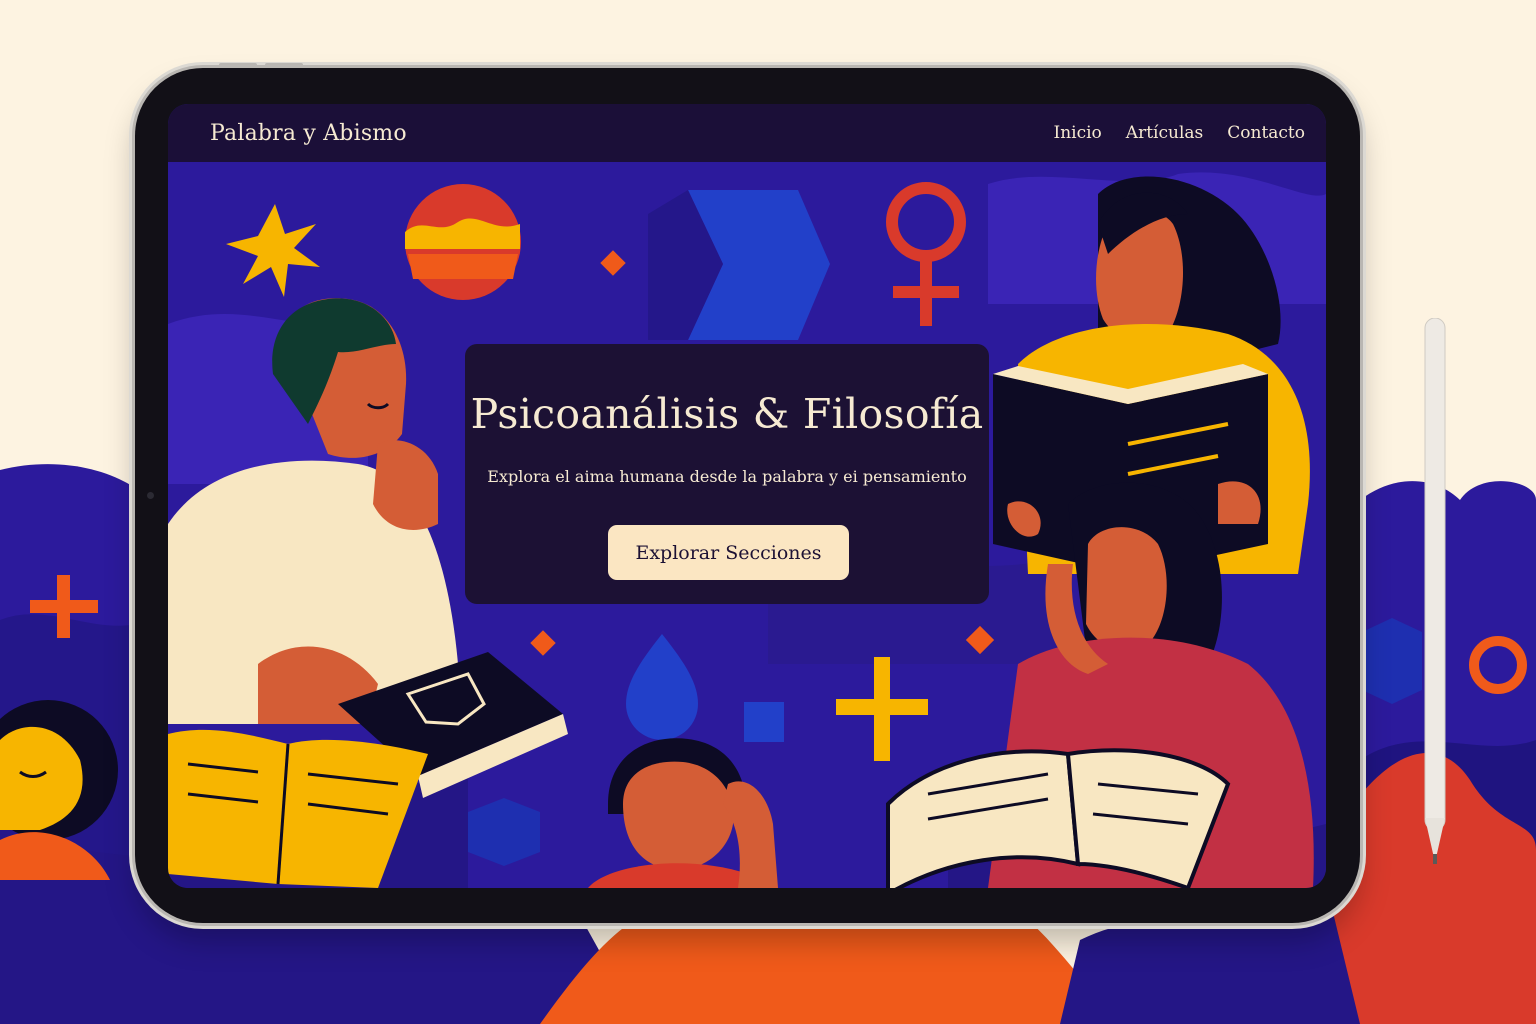  I want to click on arrow-shape-icon, so click(739, 265).